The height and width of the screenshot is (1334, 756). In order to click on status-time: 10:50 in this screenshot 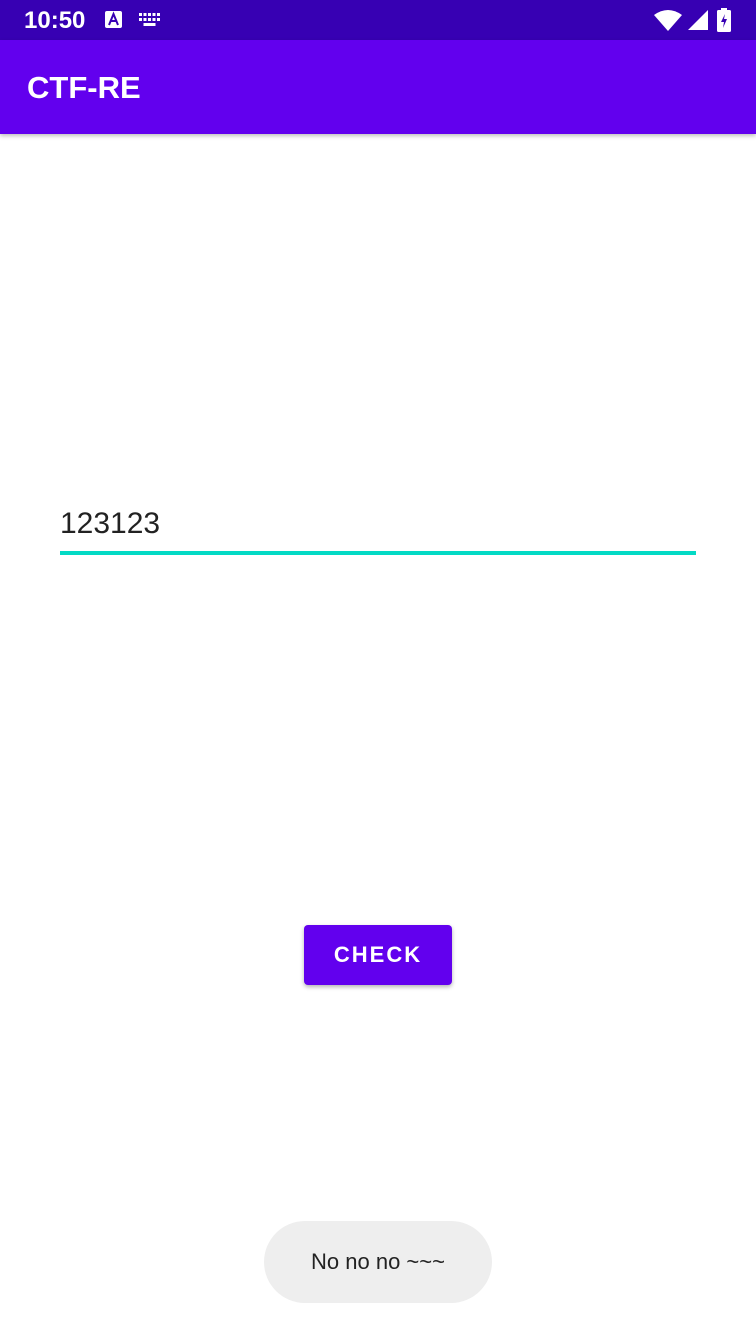, I will do `click(55, 20)`.